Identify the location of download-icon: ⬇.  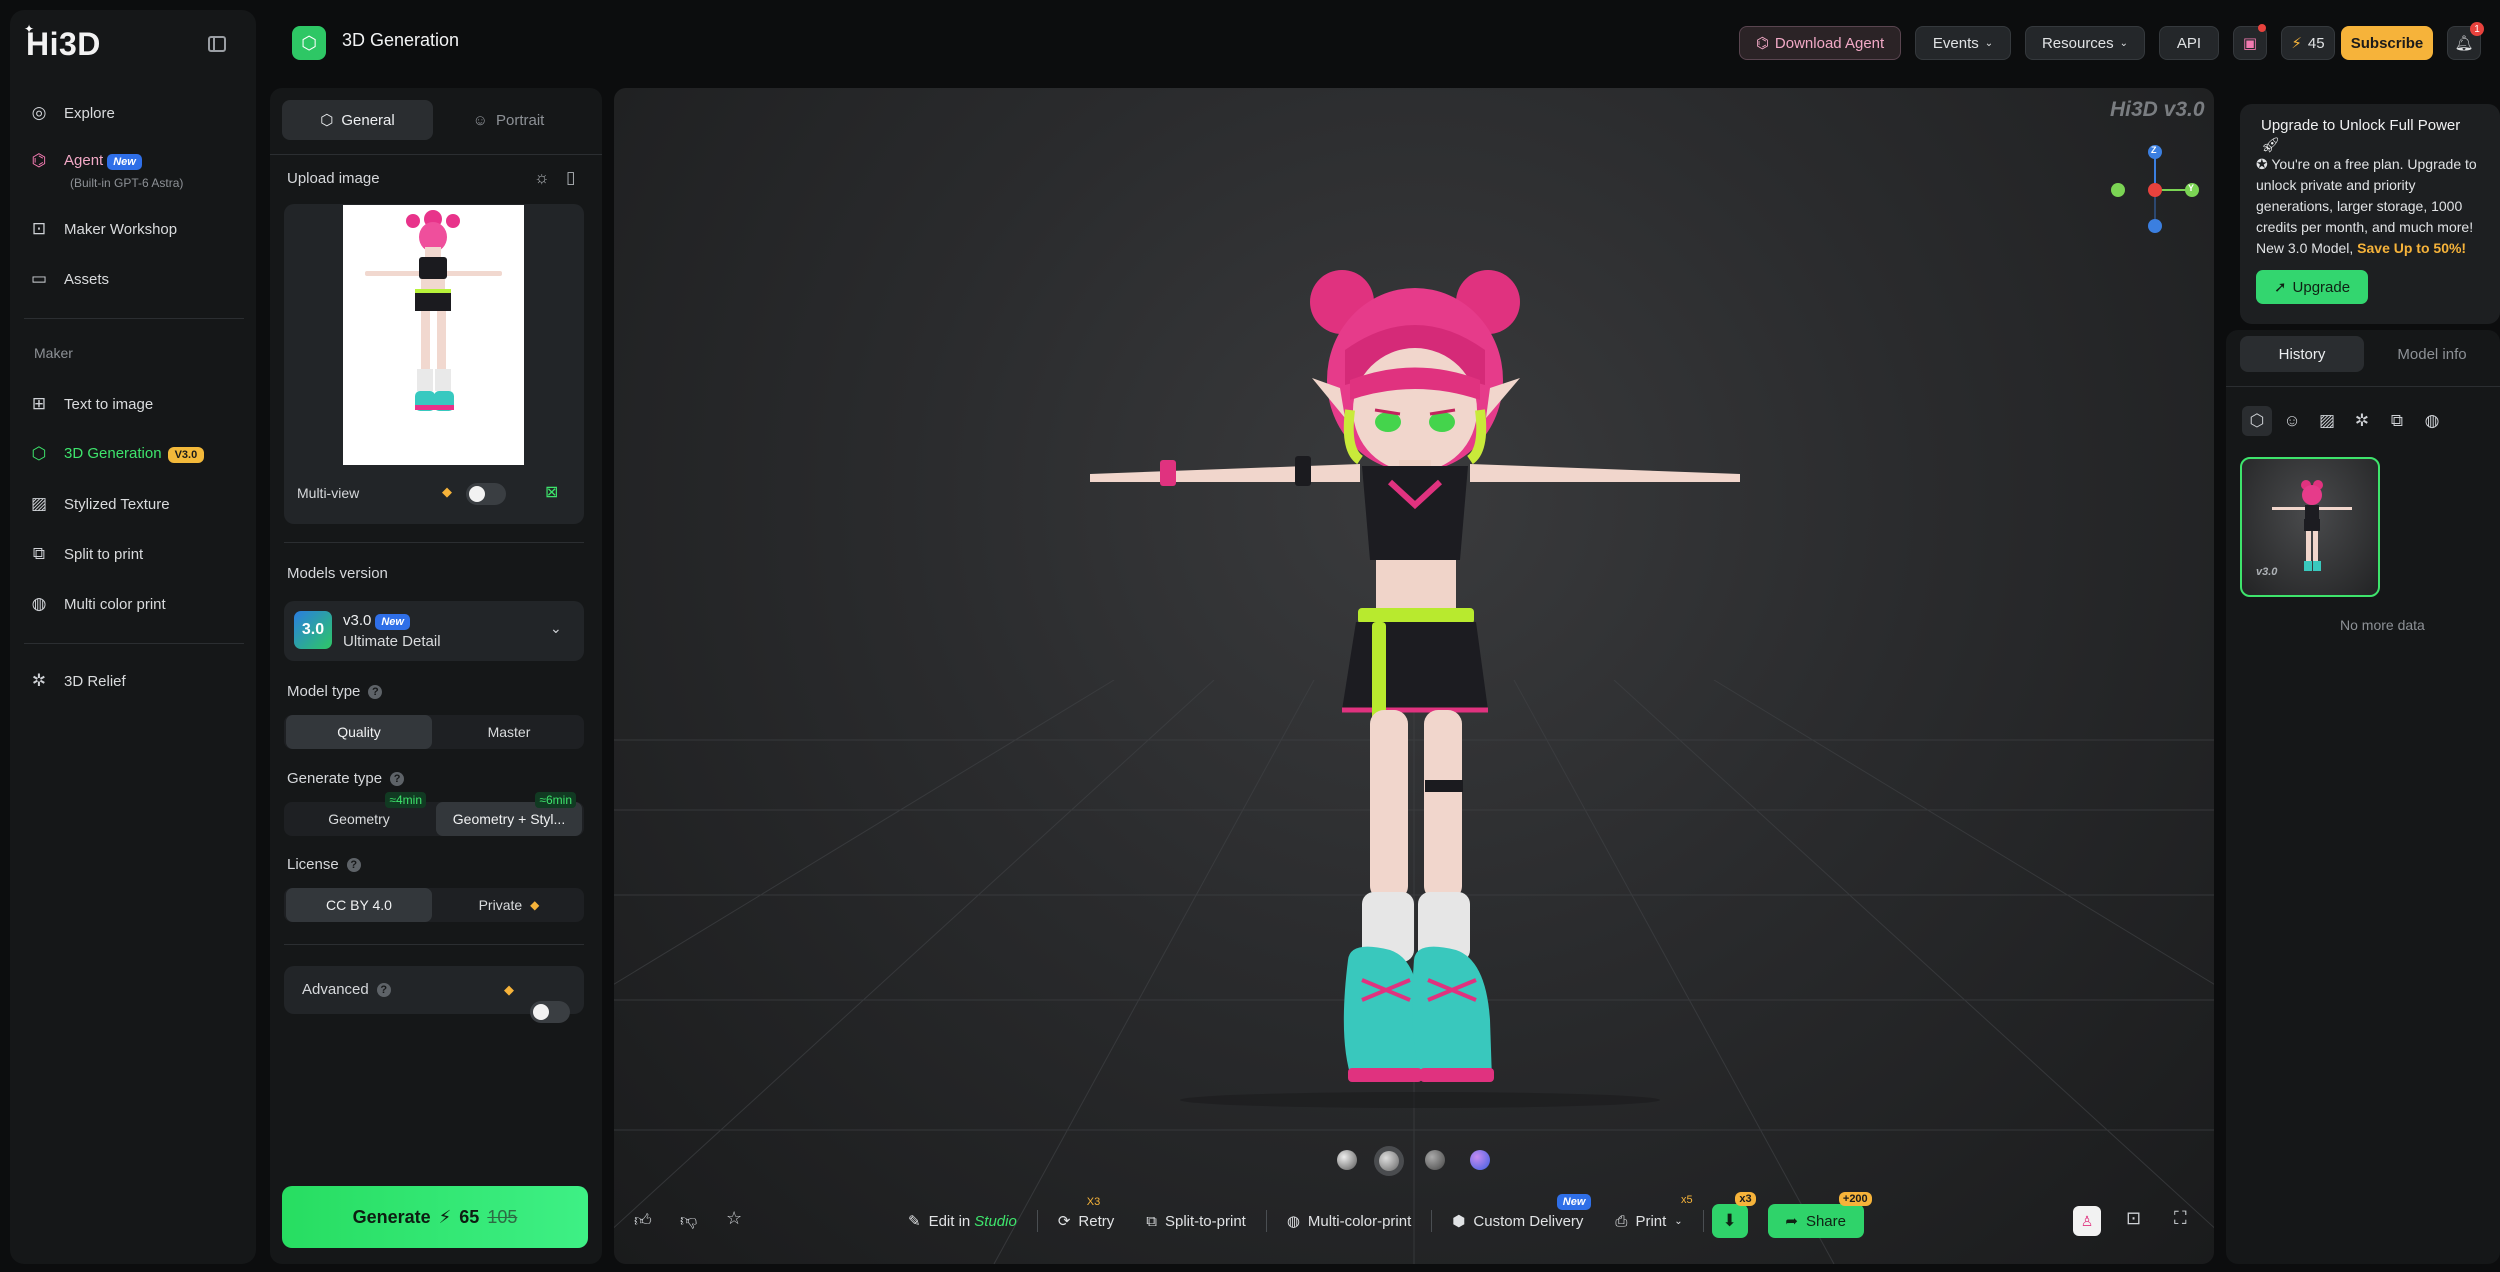
(1729, 1220).